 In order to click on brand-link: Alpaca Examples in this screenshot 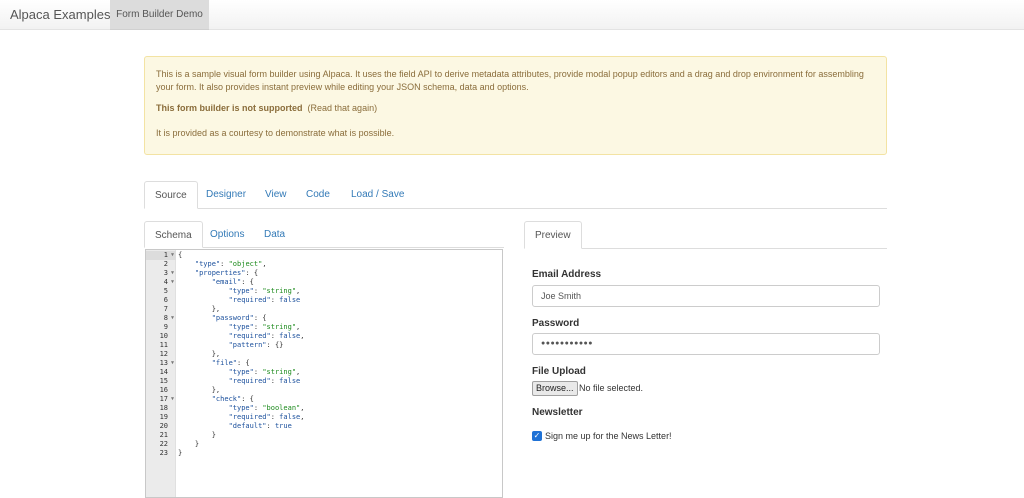, I will do `click(60, 15)`.